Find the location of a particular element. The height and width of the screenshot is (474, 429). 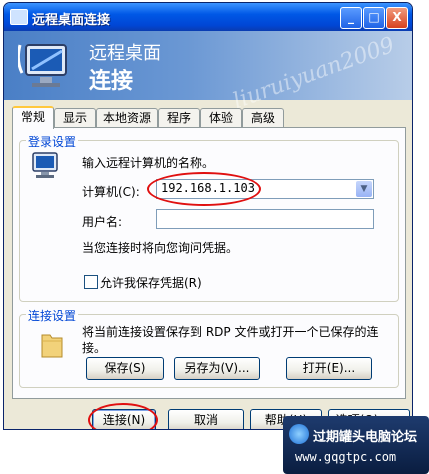

annotation-circle-connect is located at coordinates (123, 416).